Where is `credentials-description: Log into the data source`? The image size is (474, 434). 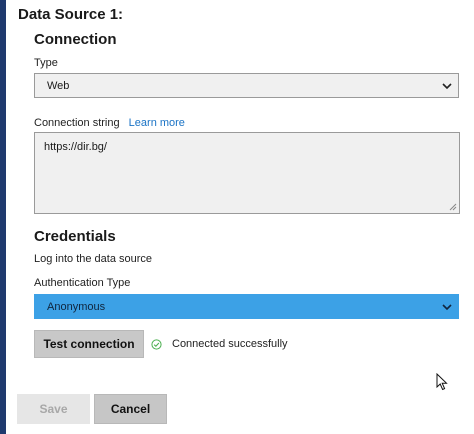
credentials-description: Log into the data source is located at coordinates (93, 259).